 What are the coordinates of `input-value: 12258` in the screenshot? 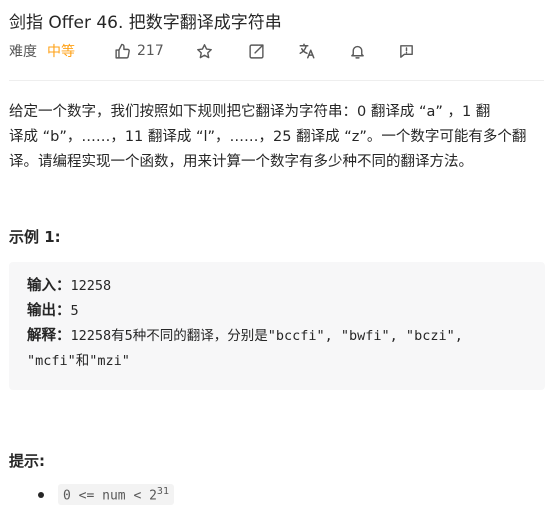 It's located at (91, 286).